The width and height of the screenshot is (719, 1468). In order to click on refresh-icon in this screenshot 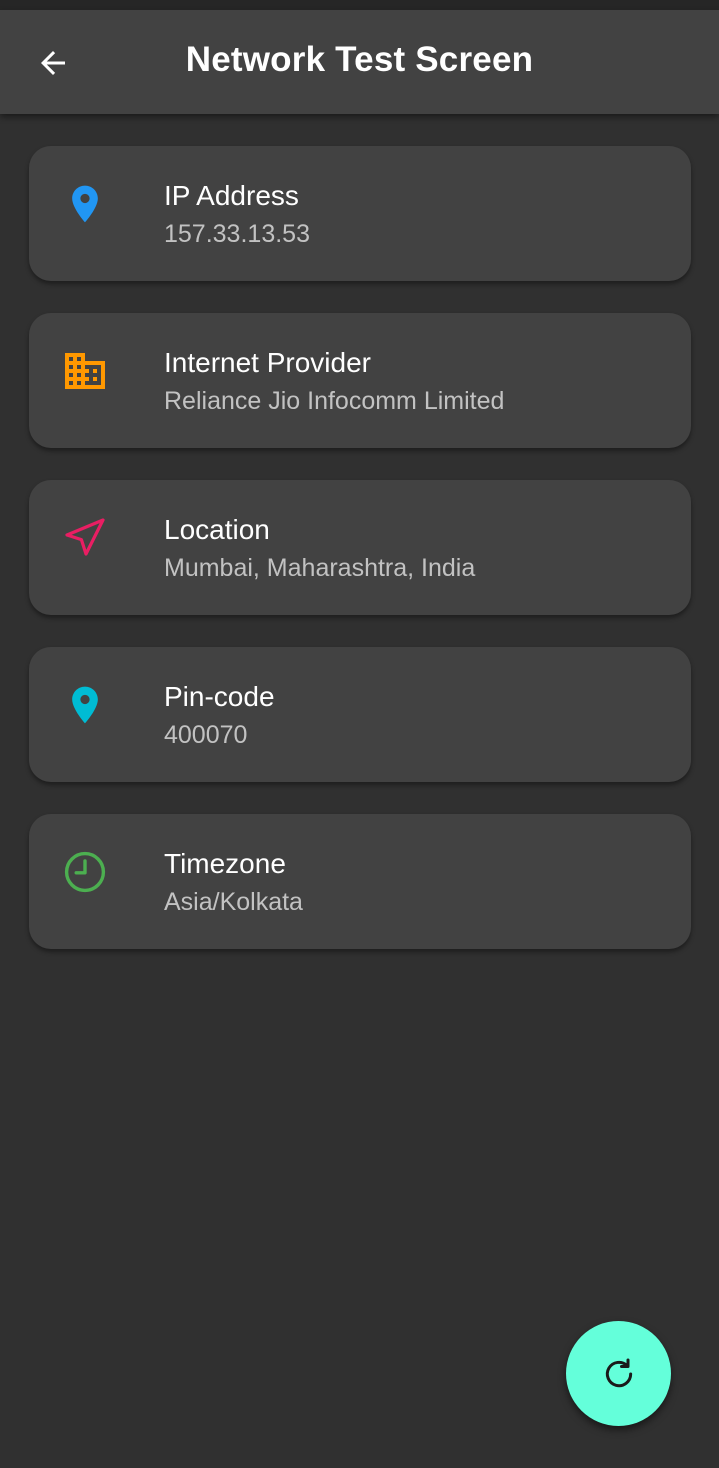, I will do `click(618, 1372)`.